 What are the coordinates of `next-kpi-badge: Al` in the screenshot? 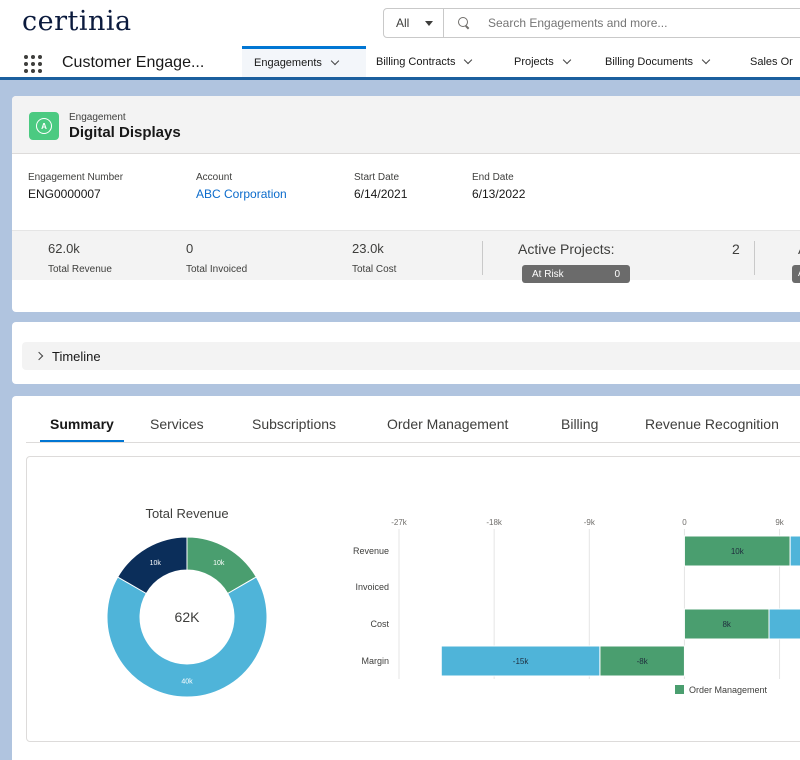 It's located at (796, 274).